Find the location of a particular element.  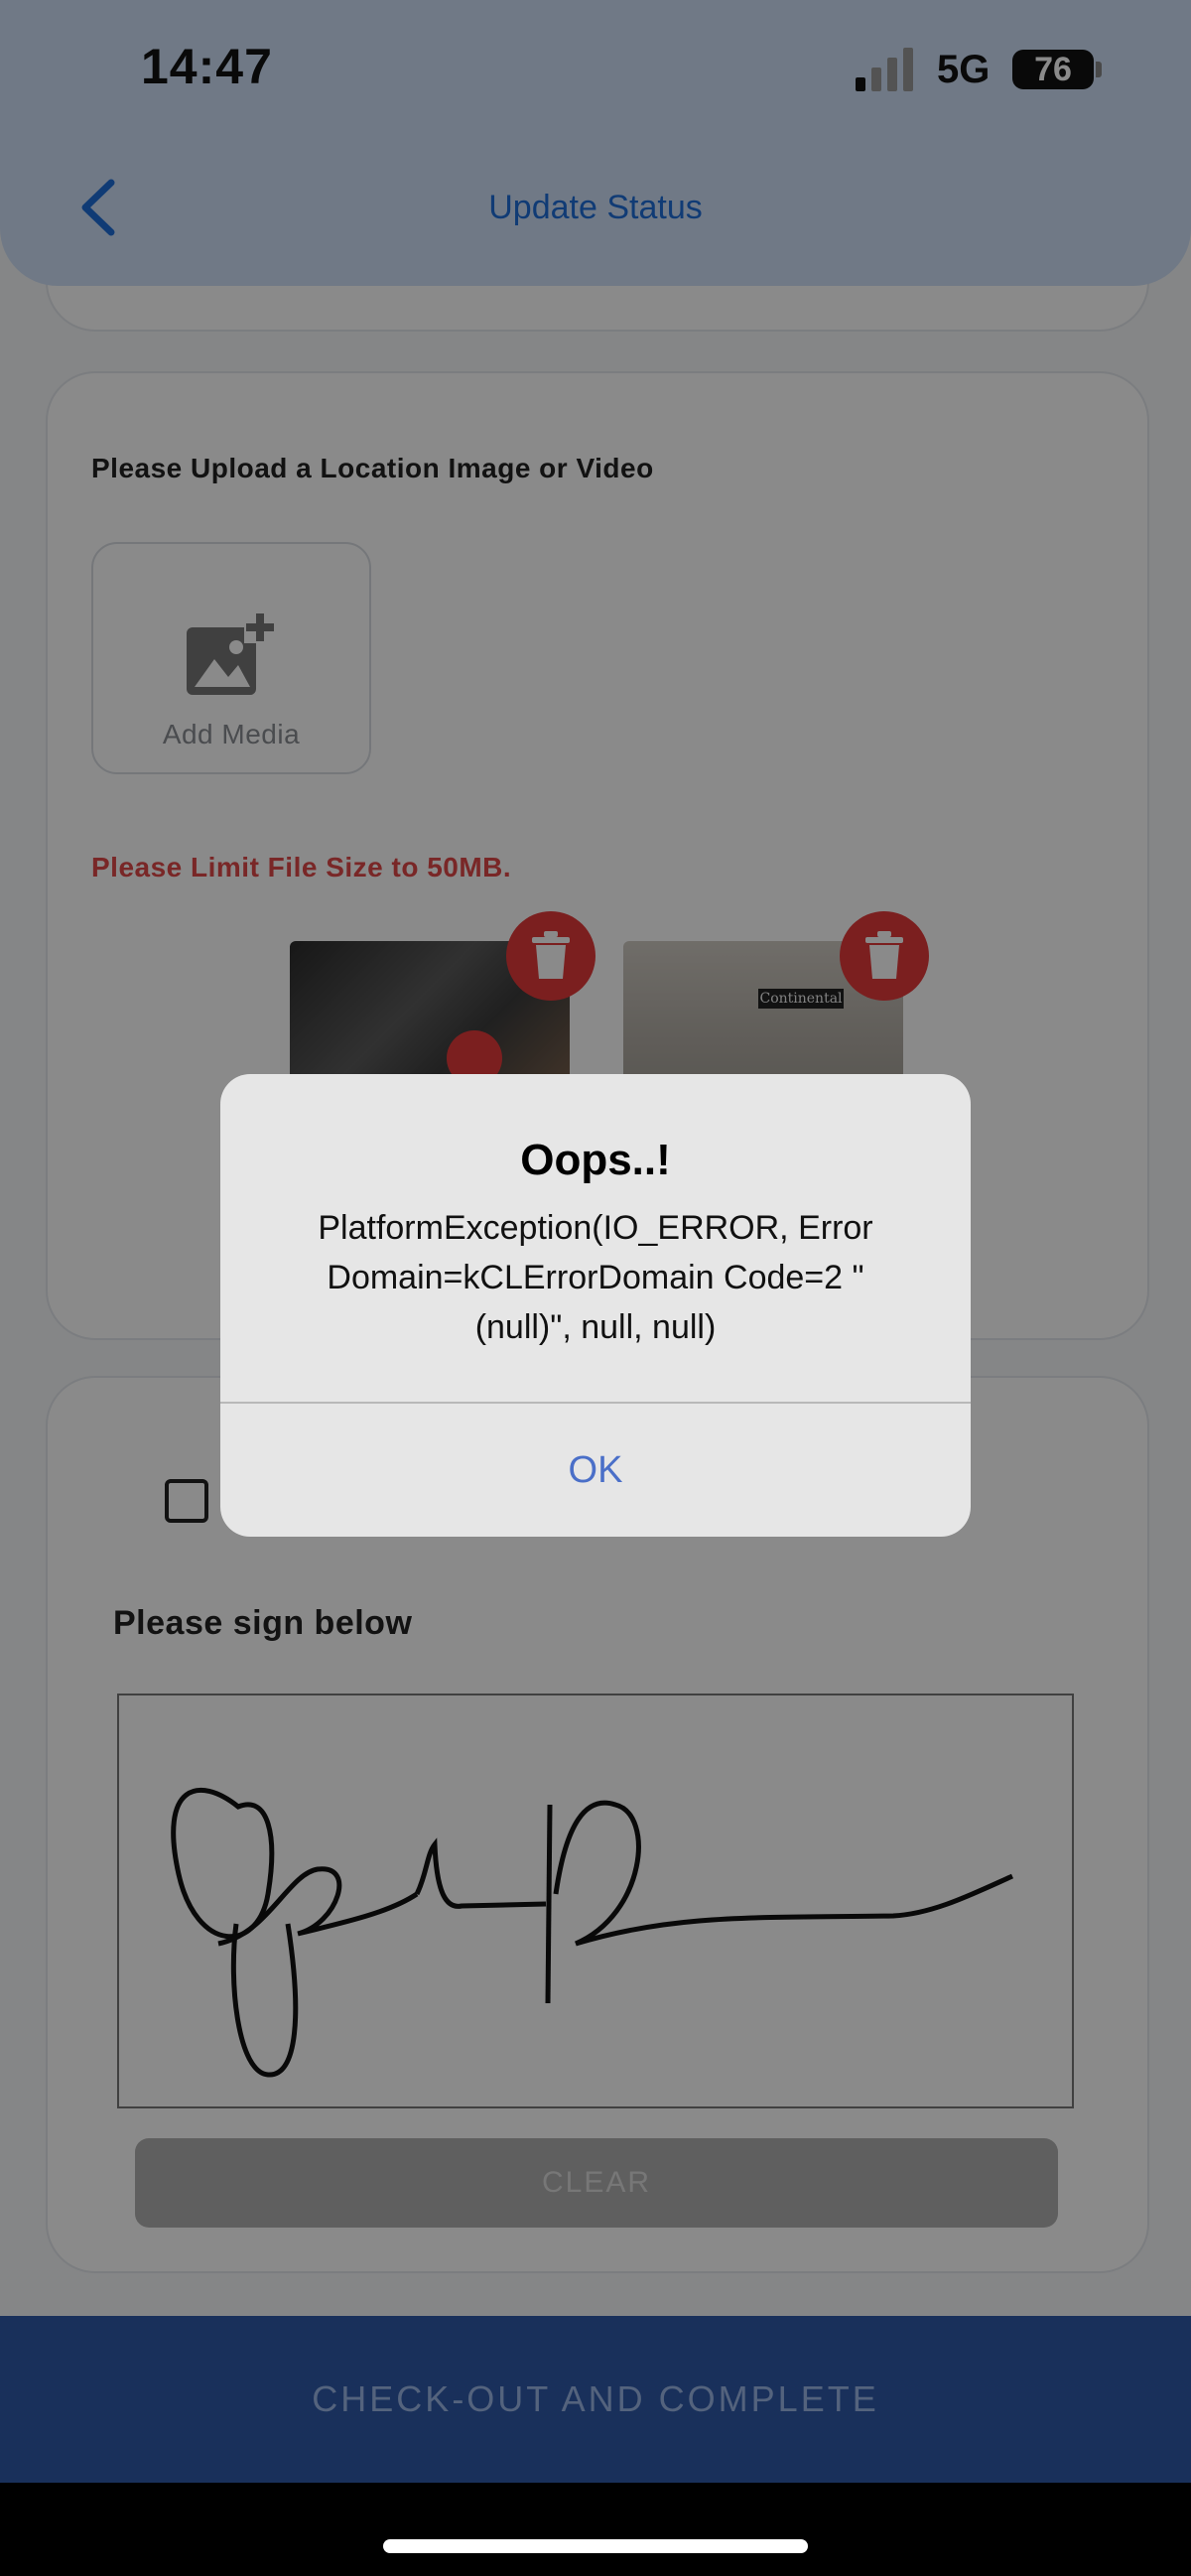

dialog-title: Oops..! is located at coordinates (595, 1160).